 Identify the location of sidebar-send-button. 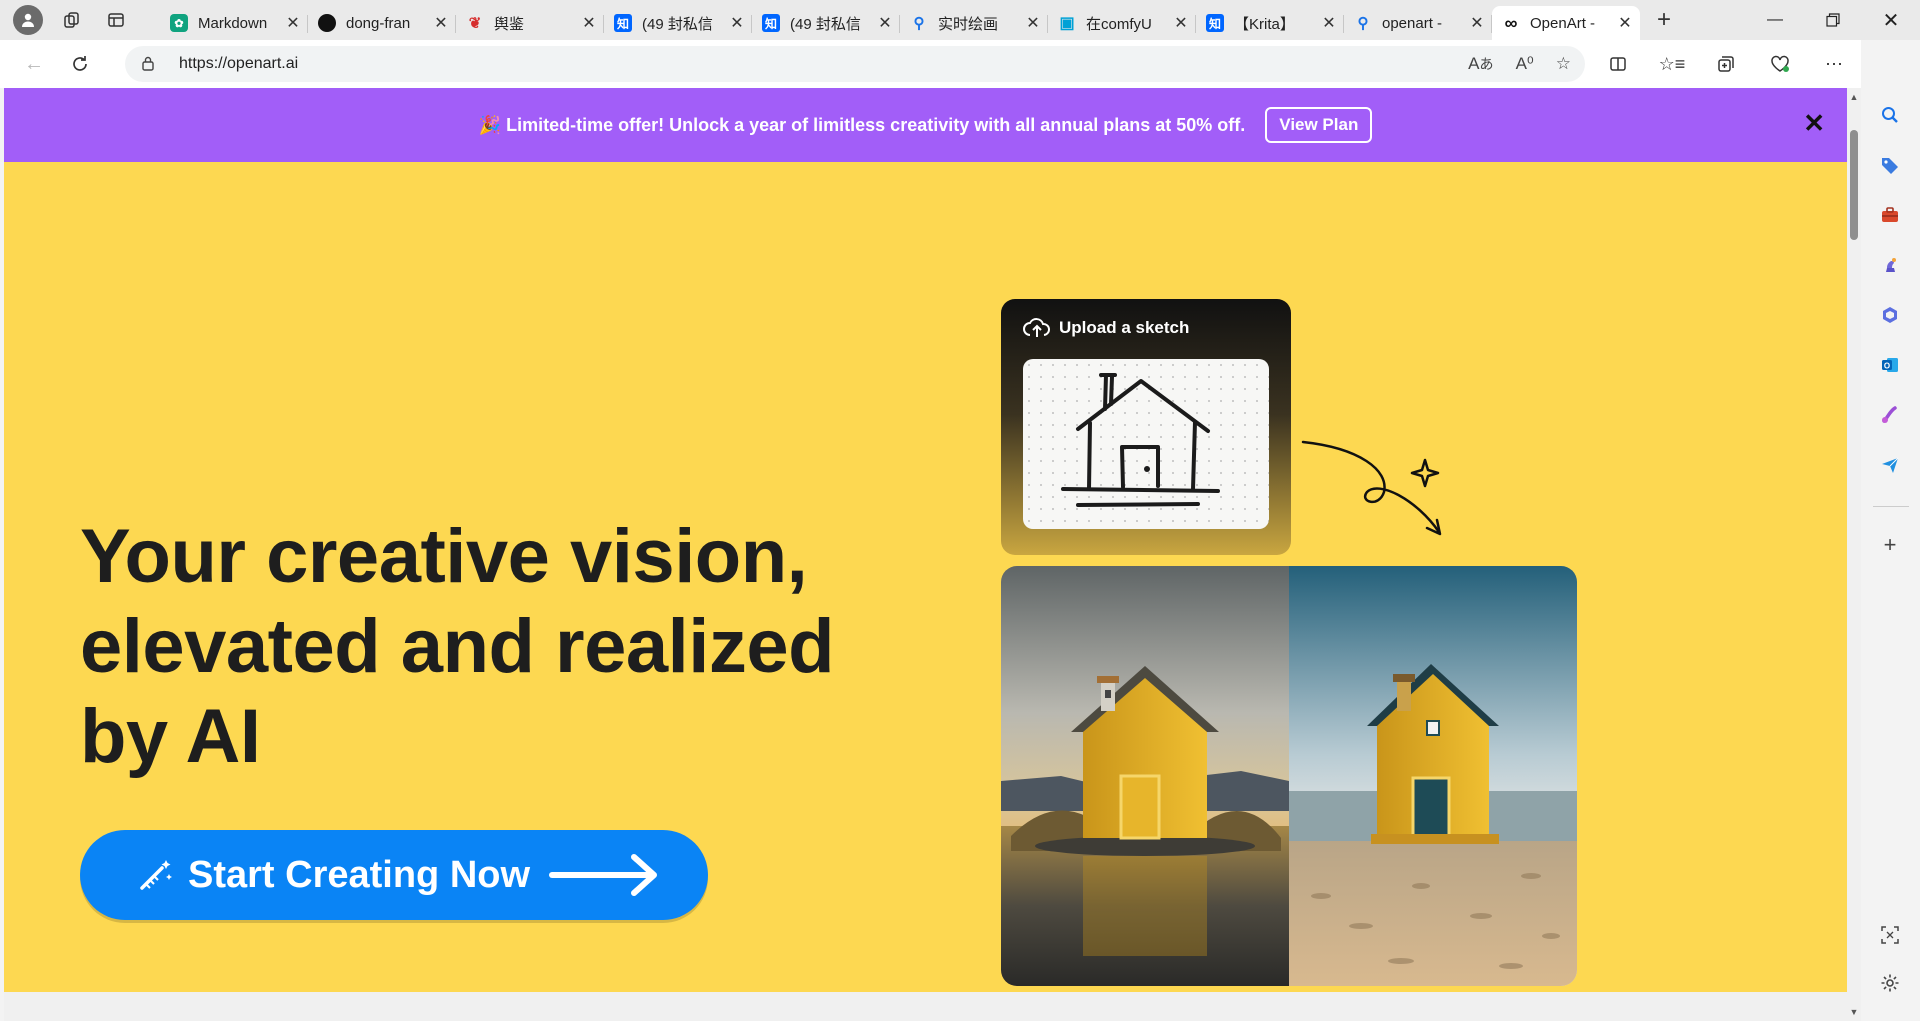
(1890, 465).